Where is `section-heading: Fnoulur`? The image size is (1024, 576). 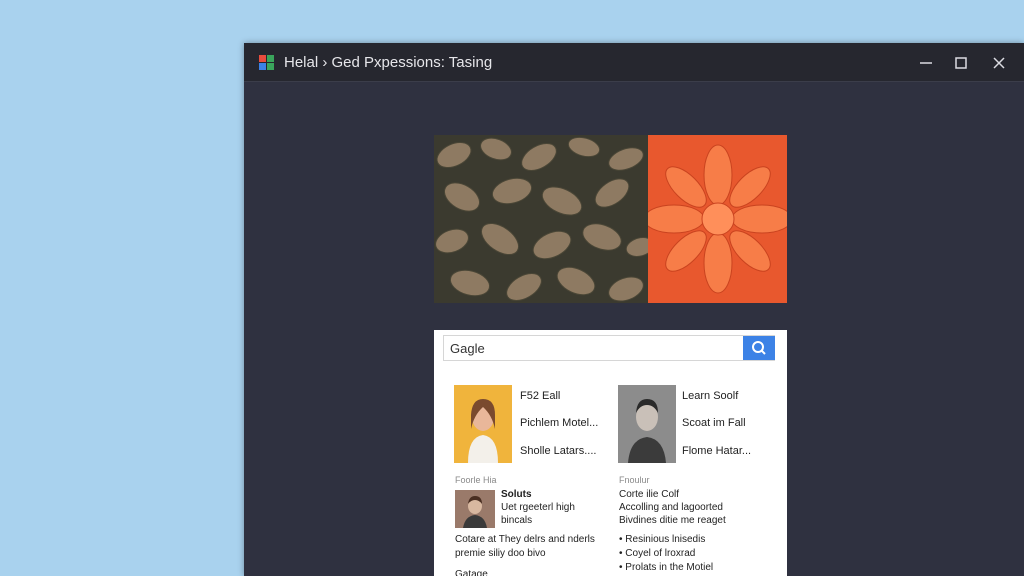
section-heading: Fnoulur is located at coordinates (634, 480).